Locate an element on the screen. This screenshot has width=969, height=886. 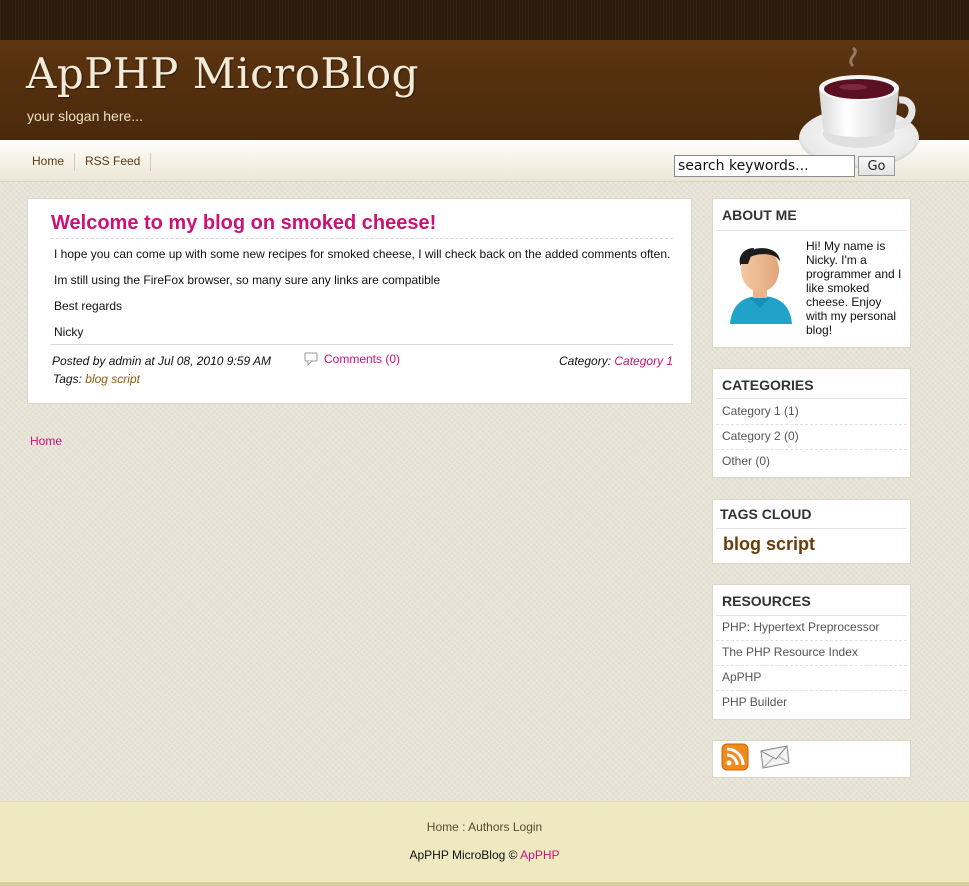
rss-icon is located at coordinates (735, 757).